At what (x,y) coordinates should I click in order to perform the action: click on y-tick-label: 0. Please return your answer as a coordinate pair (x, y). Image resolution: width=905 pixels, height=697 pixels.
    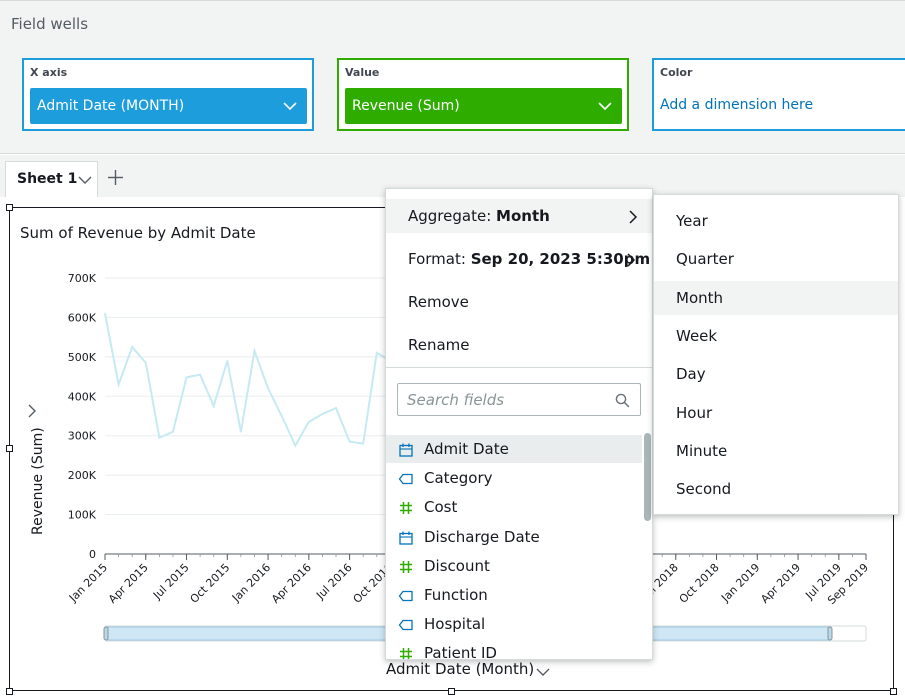
    Looking at the image, I should click on (92, 554).